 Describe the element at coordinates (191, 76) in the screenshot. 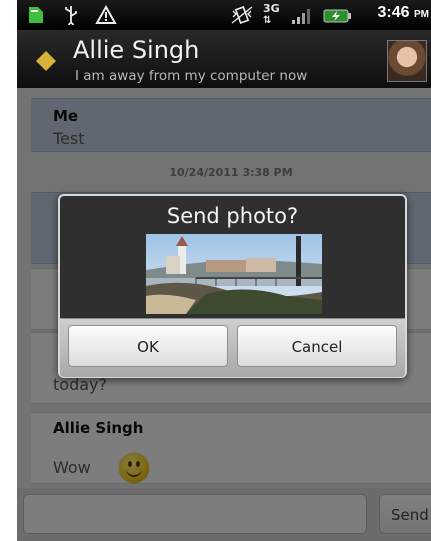

I see `contact-status-text: I am away from my computer now` at that location.